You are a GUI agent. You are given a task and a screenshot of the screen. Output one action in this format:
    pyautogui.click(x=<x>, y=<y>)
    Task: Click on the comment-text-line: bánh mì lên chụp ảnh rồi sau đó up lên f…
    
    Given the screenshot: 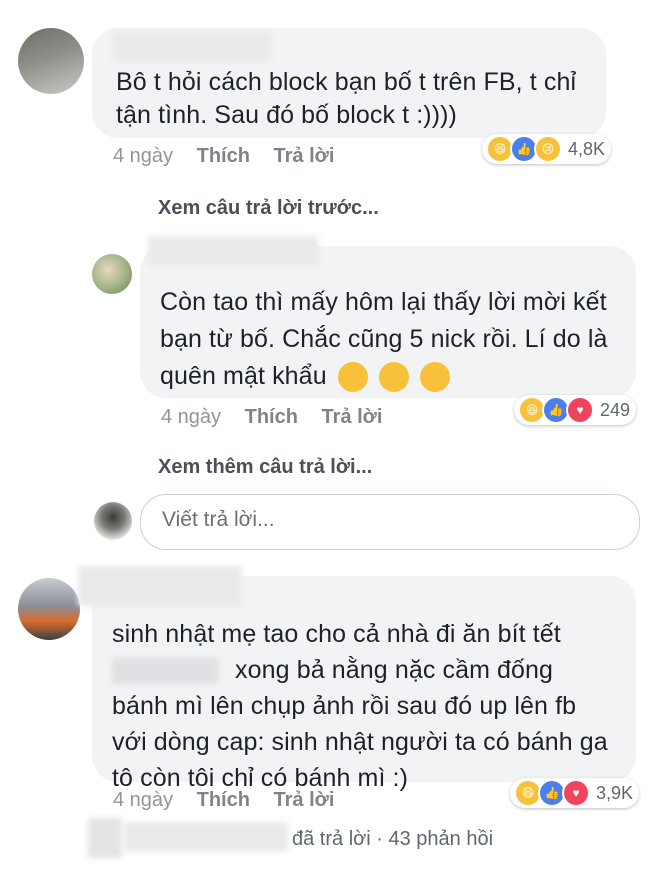 What is the action you would take?
    pyautogui.click(x=344, y=706)
    